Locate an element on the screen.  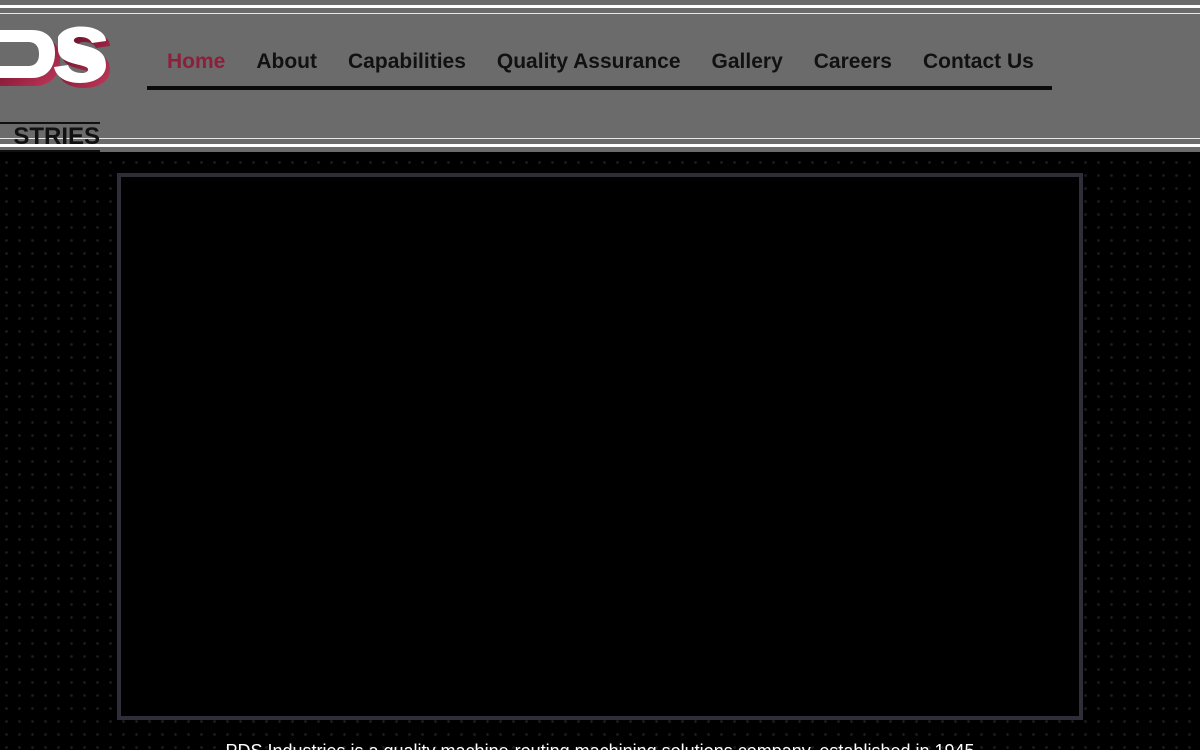
nav-item-careers: Careers is located at coordinates (852, 62).